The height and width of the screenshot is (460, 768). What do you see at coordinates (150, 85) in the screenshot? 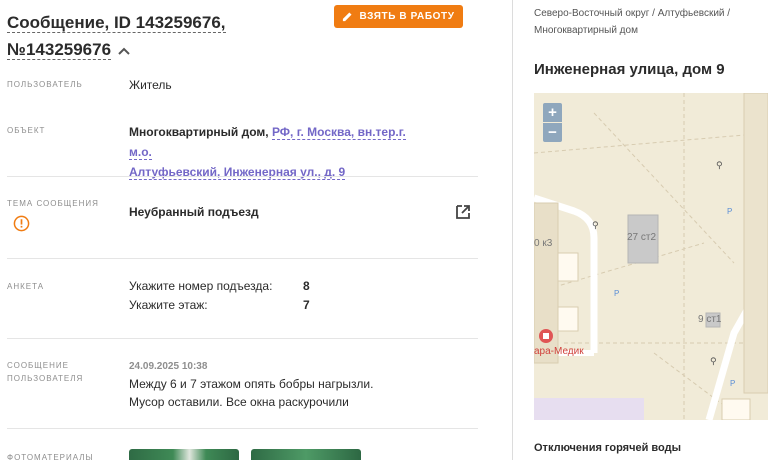
I see `user-value: Житель` at bounding box center [150, 85].